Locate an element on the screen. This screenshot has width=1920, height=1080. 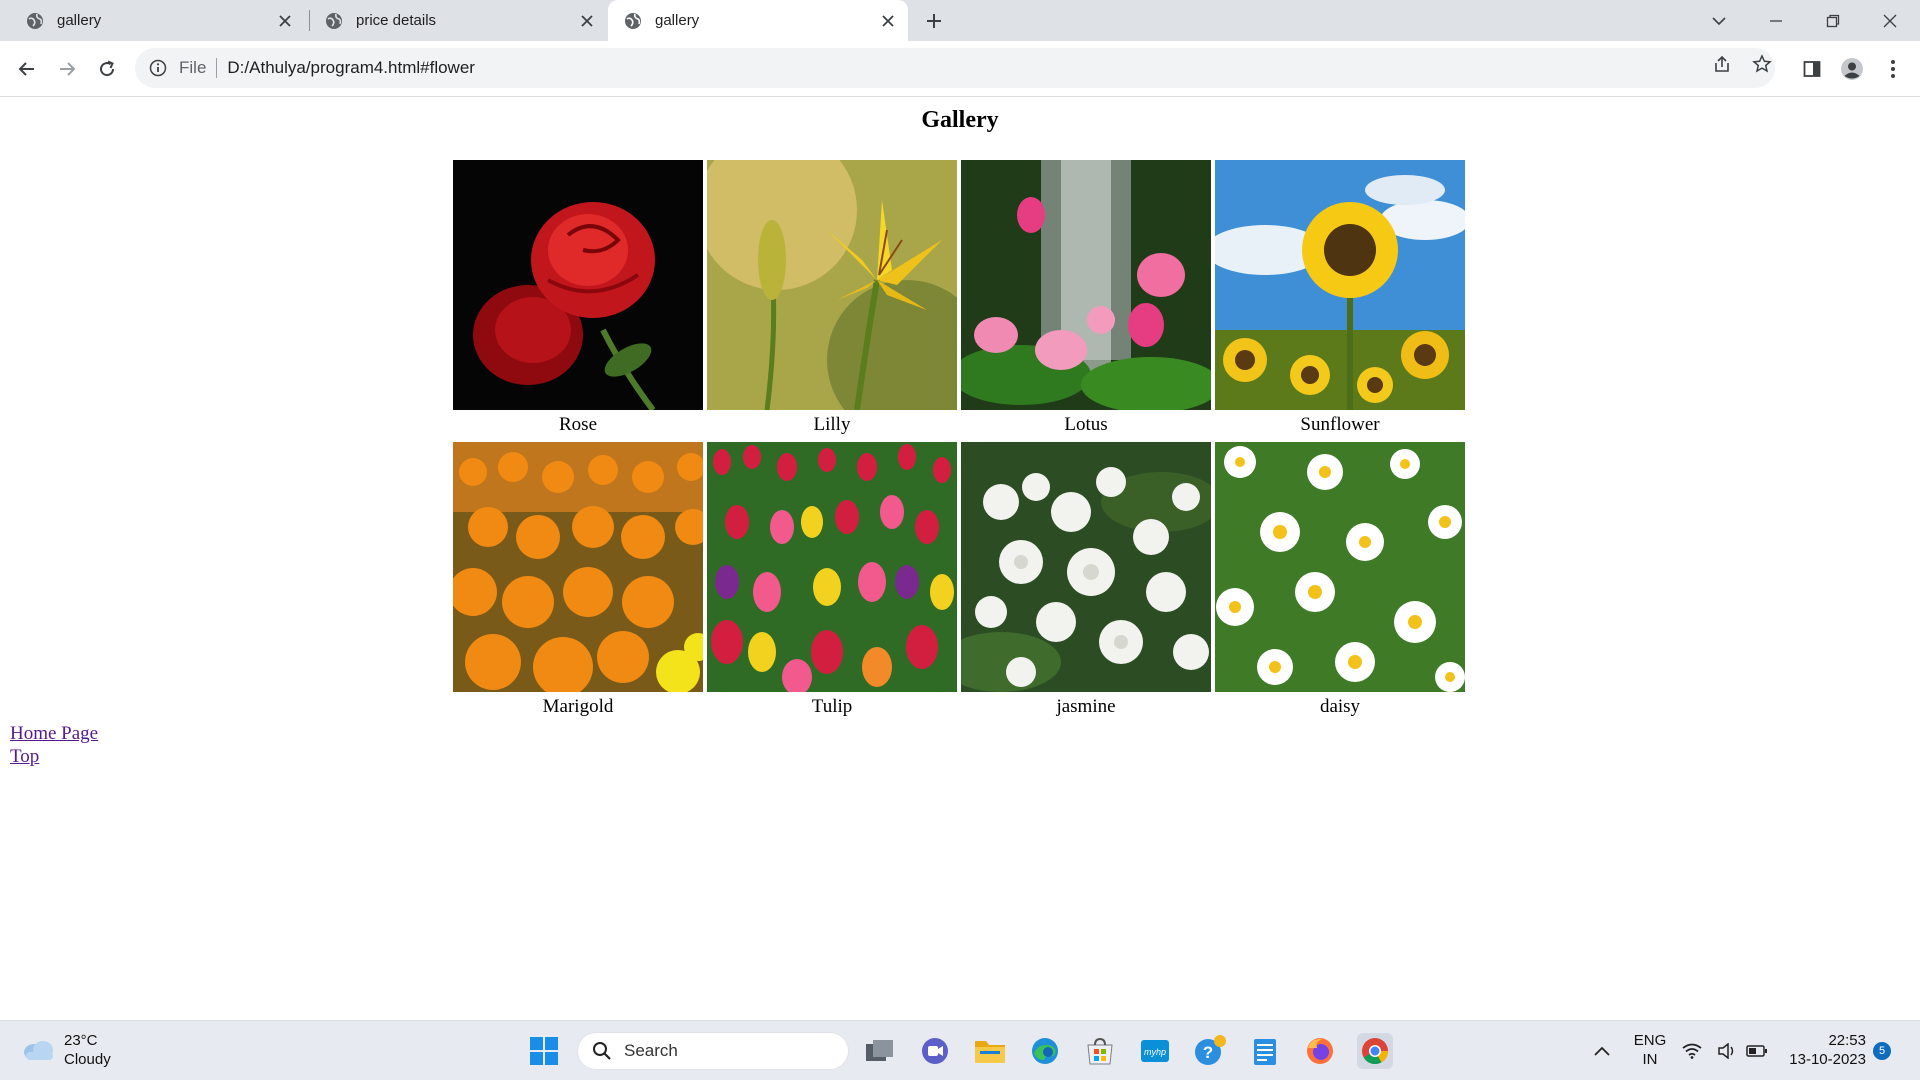
reload-icon is located at coordinates (107, 69).